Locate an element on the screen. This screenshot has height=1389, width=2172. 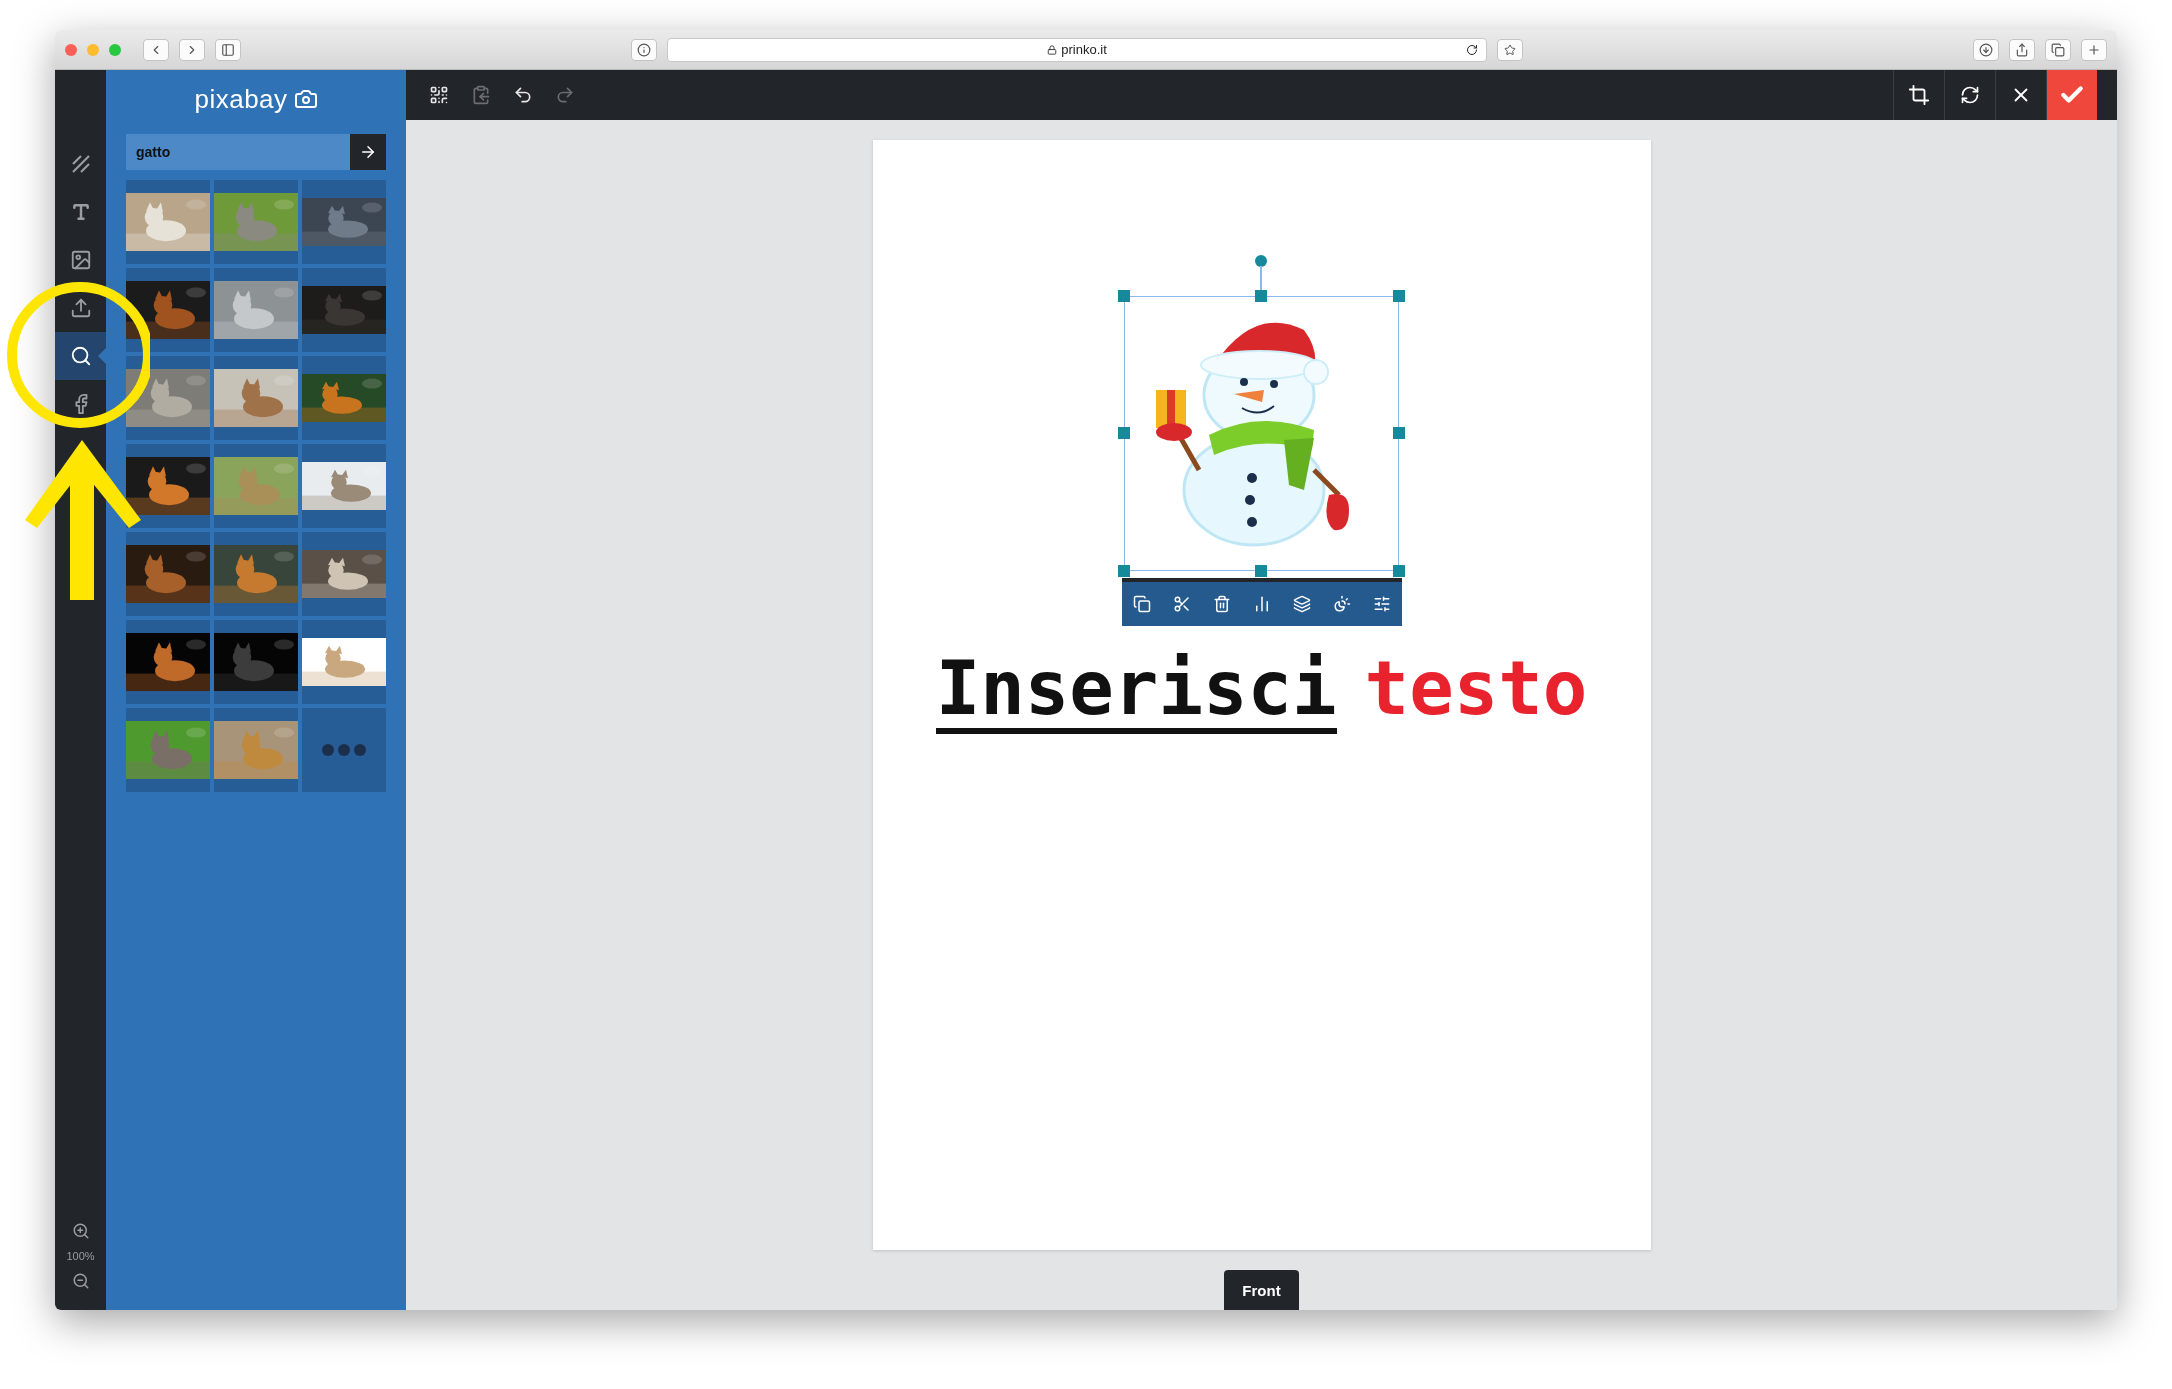
bookmark-button is located at coordinates (1510, 49).